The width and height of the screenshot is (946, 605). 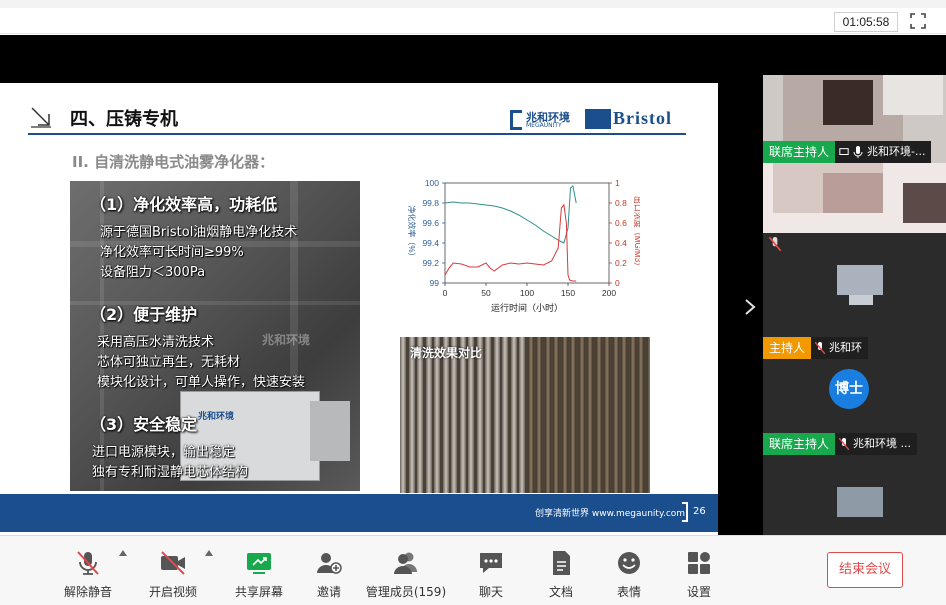 What do you see at coordinates (430, 243) in the screenshot?
I see `y-left-tick-label: 99.4` at bounding box center [430, 243].